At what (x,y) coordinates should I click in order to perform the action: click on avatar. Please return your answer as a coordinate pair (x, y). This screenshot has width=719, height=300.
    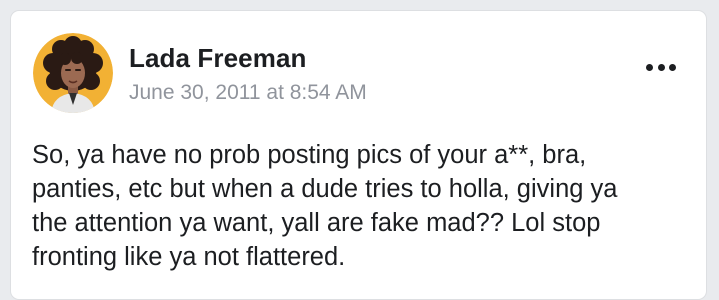
    Looking at the image, I should click on (73, 73).